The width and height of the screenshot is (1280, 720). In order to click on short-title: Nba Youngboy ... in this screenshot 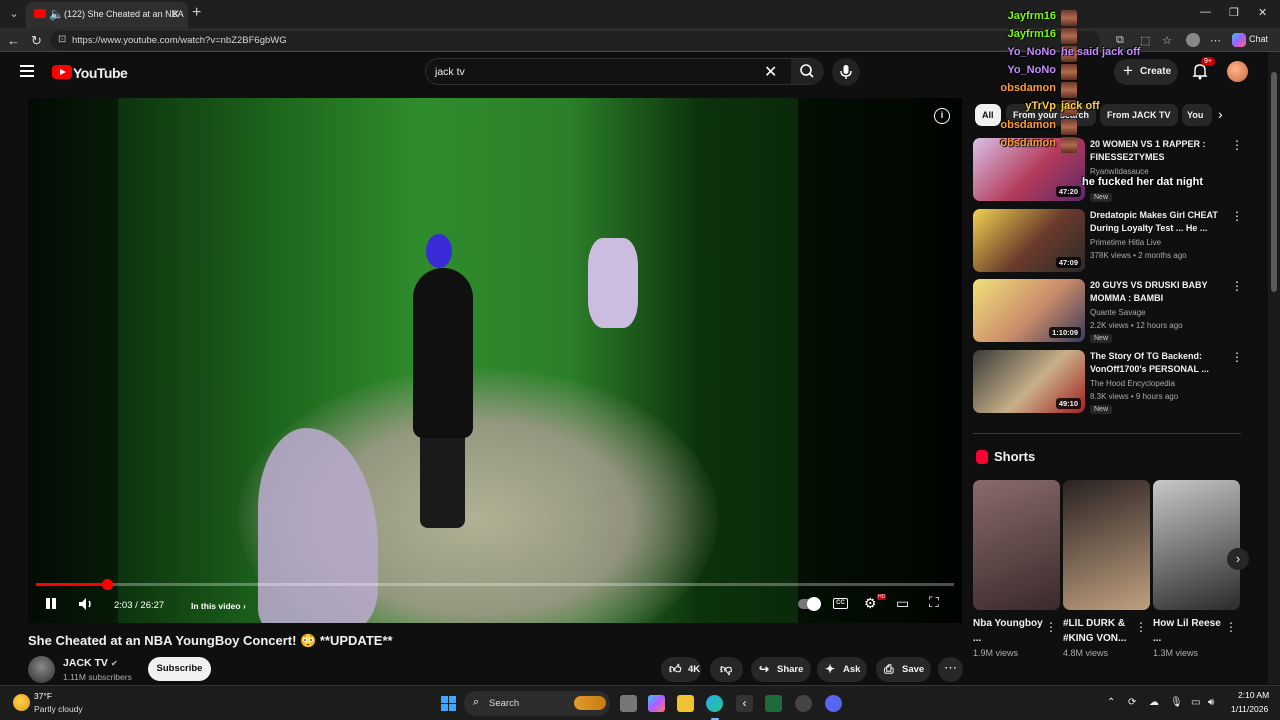, I will do `click(1008, 631)`.